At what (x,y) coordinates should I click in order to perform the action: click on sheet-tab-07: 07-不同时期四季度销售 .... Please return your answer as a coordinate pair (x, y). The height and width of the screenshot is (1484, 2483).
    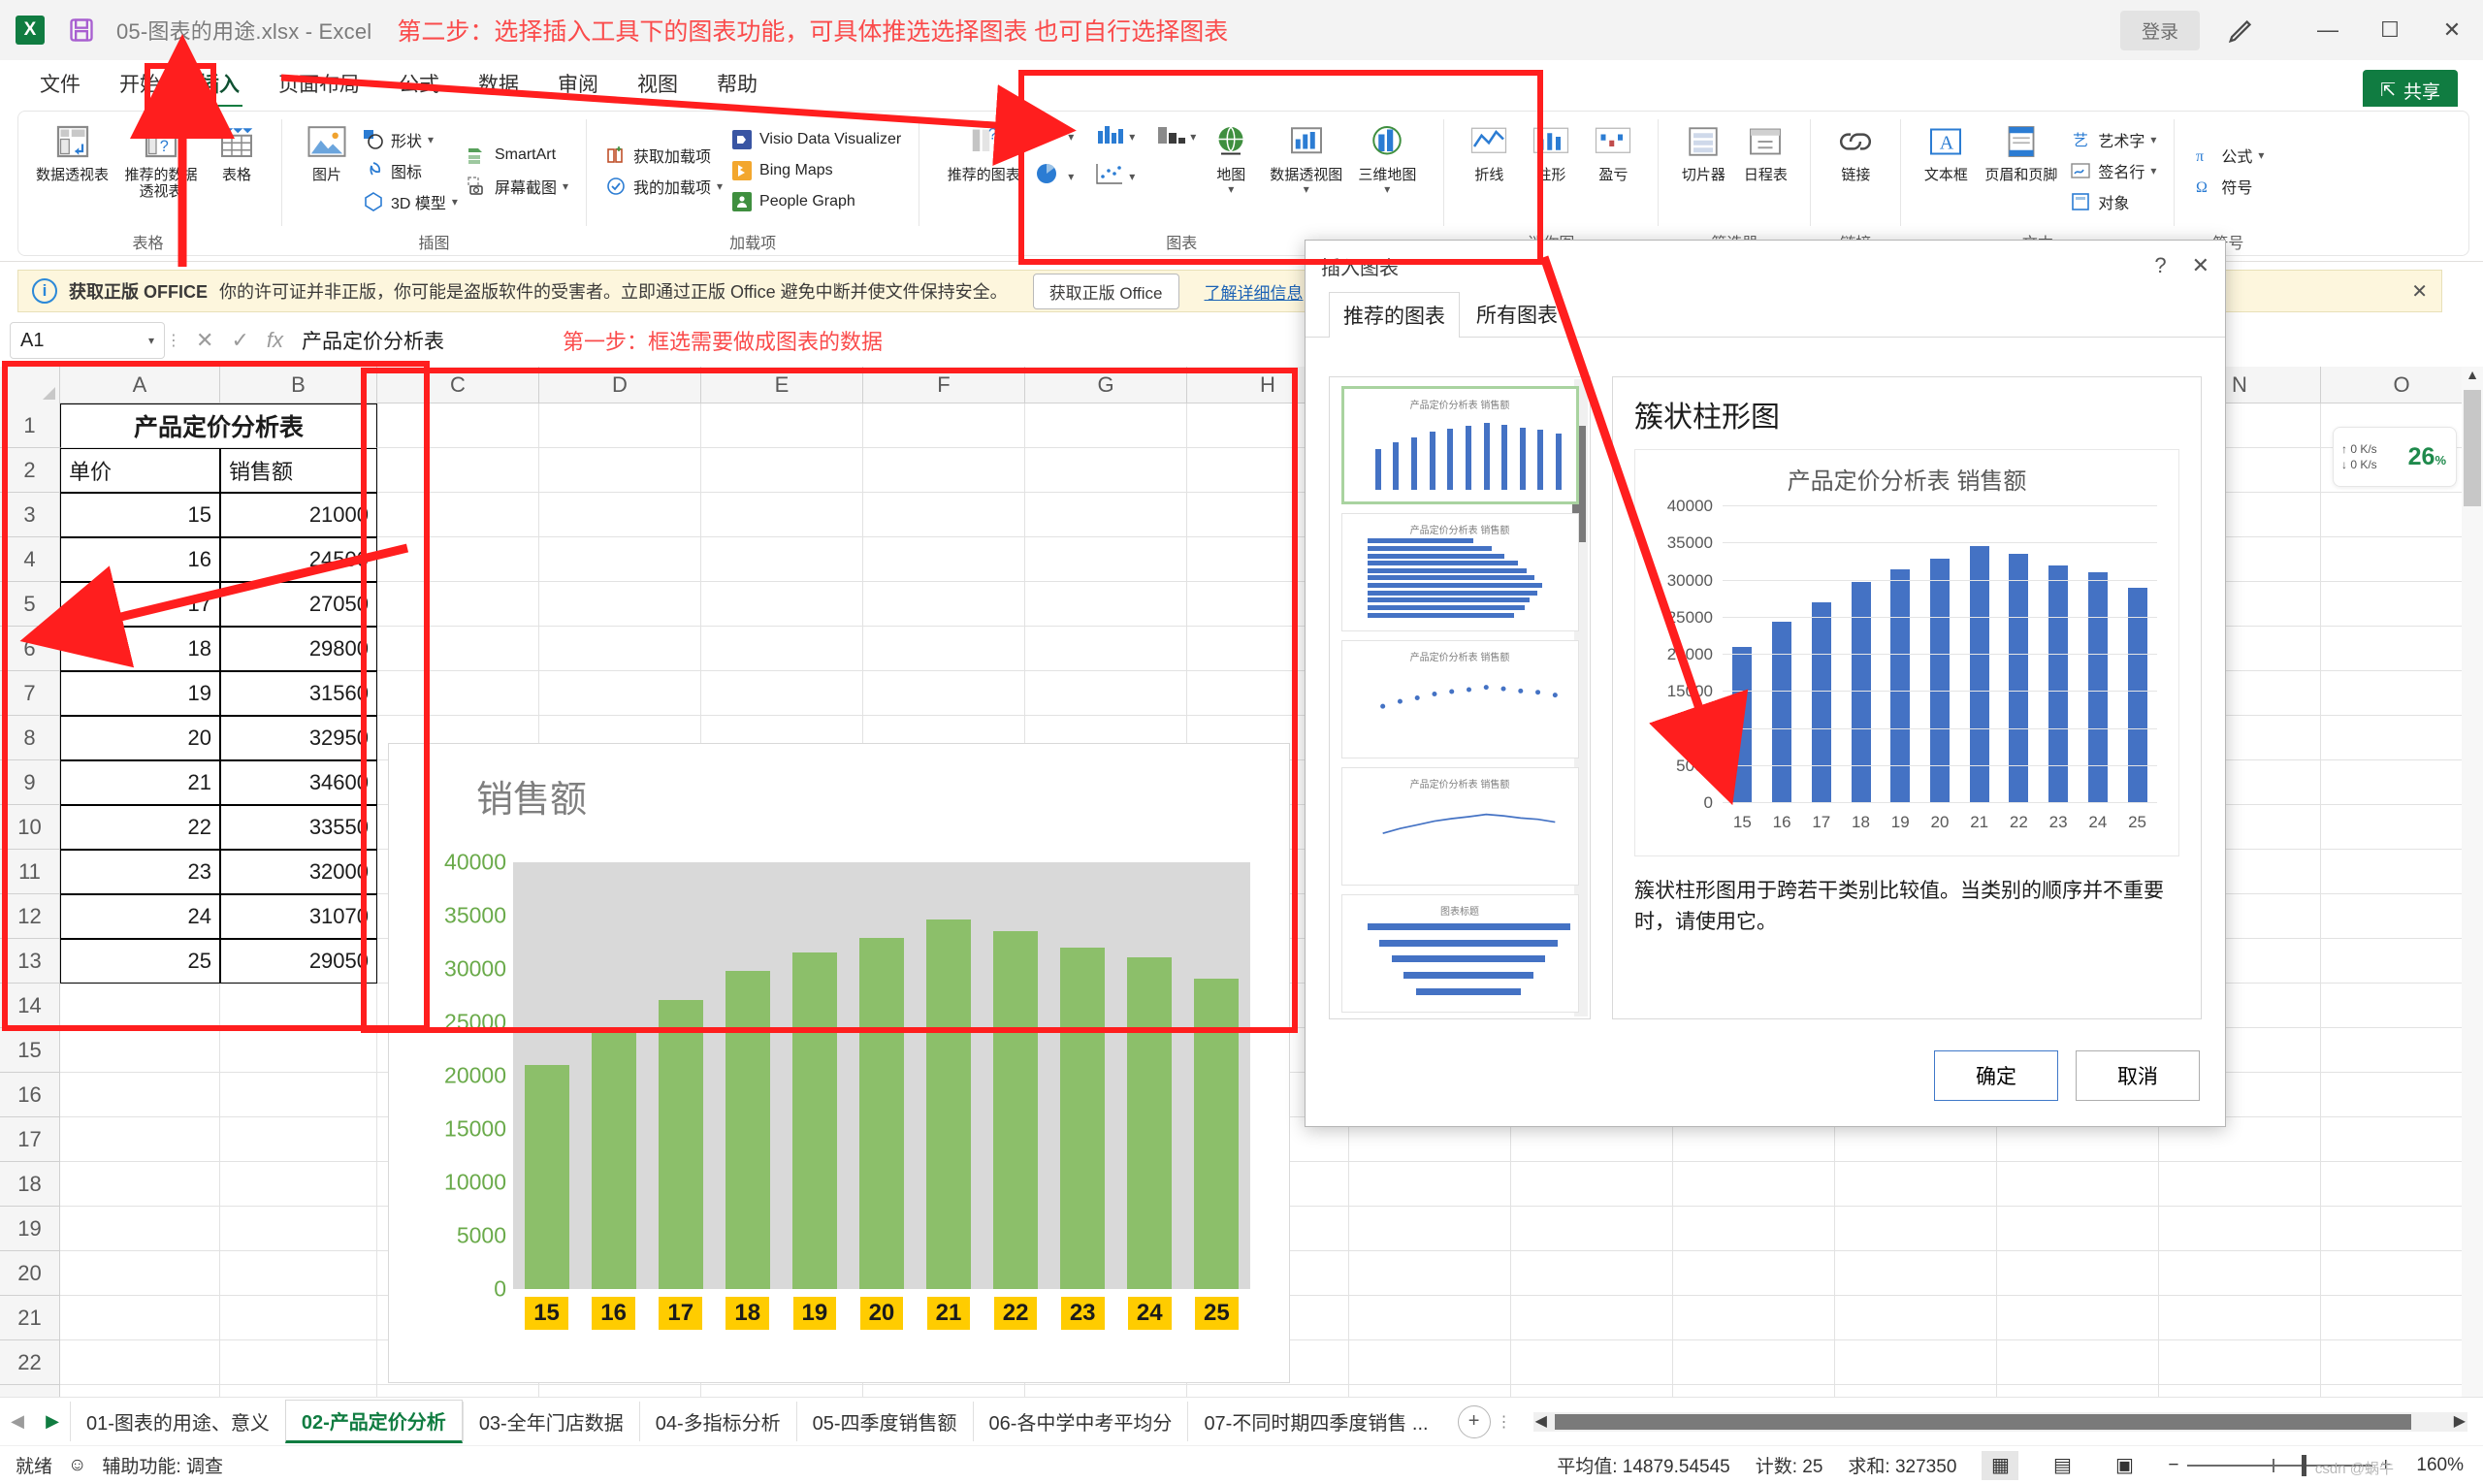
    Looking at the image, I should click on (1315, 1422).